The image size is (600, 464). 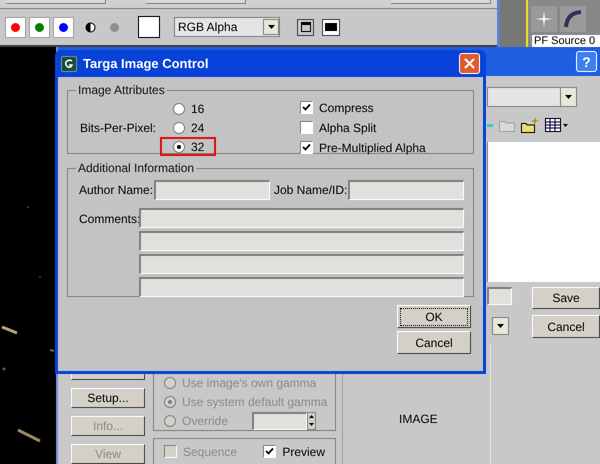 What do you see at coordinates (117, 128) in the screenshot?
I see `field-label: Bits-Per-Pixel:` at bounding box center [117, 128].